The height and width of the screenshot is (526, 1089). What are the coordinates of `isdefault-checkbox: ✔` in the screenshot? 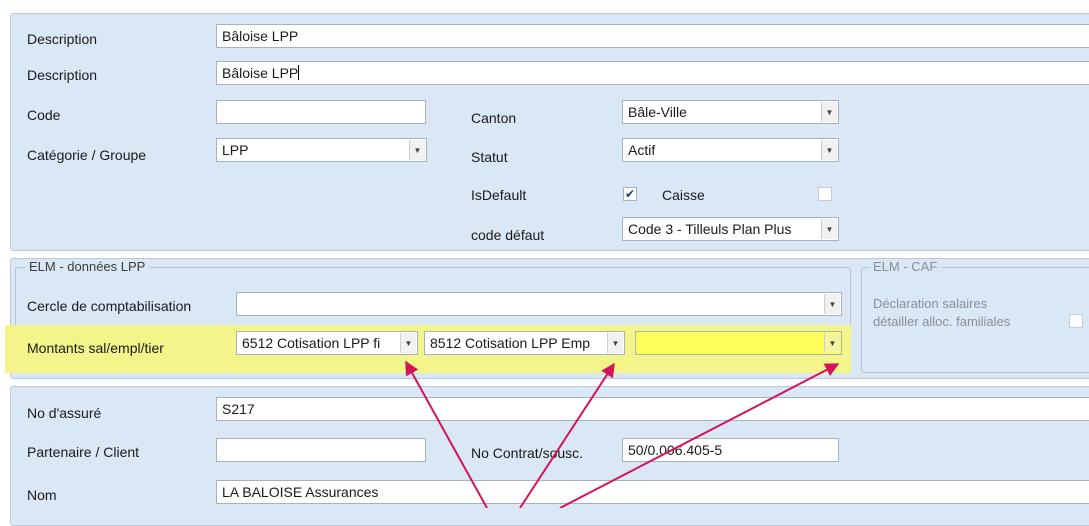 It's located at (630, 194).